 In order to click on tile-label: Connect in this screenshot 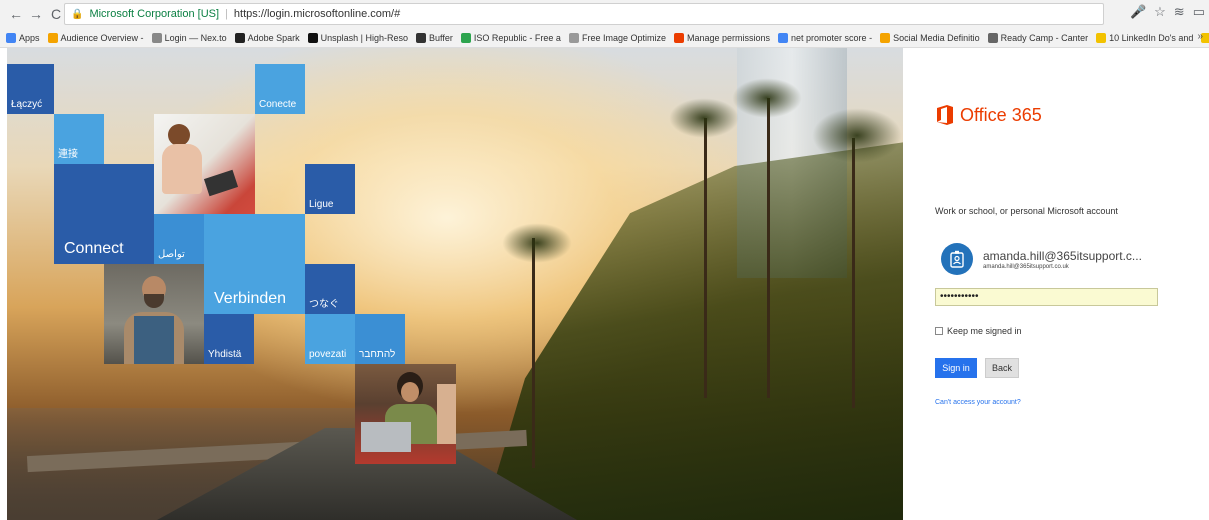, I will do `click(94, 248)`.